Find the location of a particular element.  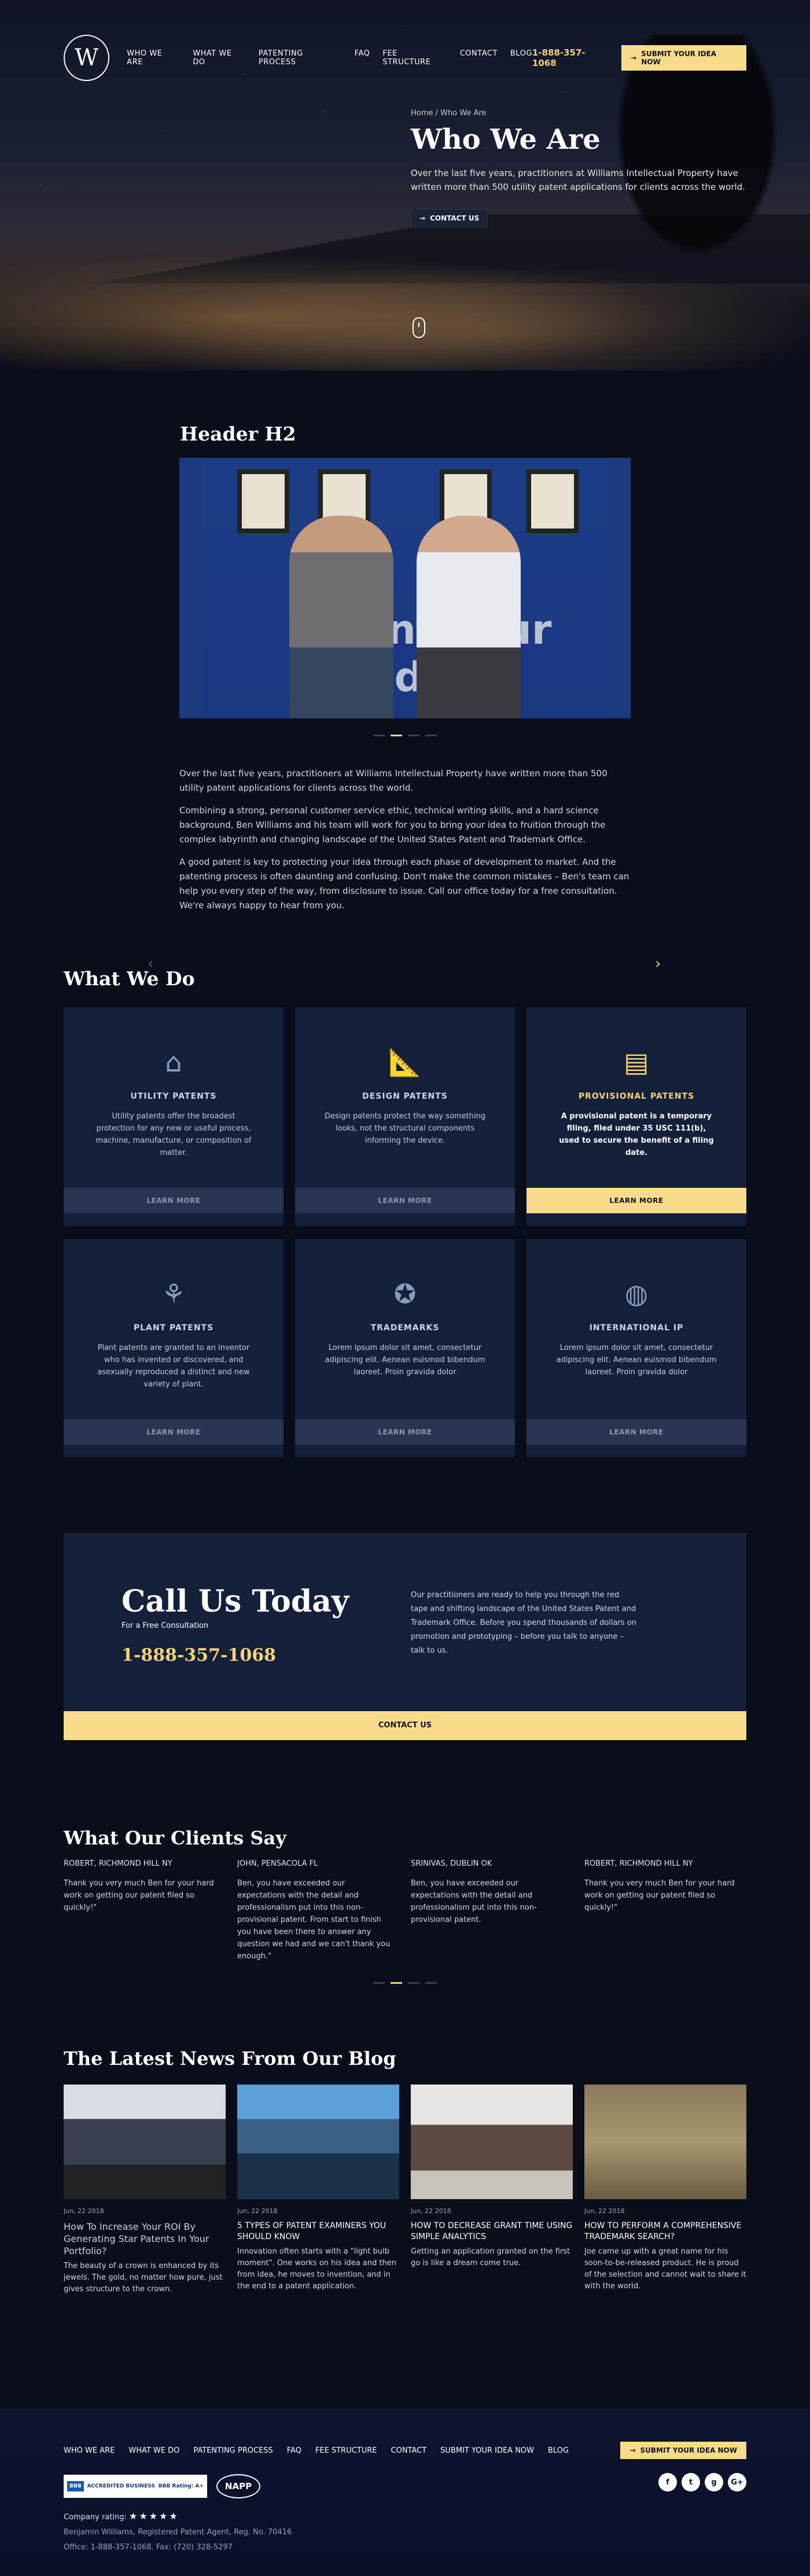

facebook-icon: f is located at coordinates (668, 2482).